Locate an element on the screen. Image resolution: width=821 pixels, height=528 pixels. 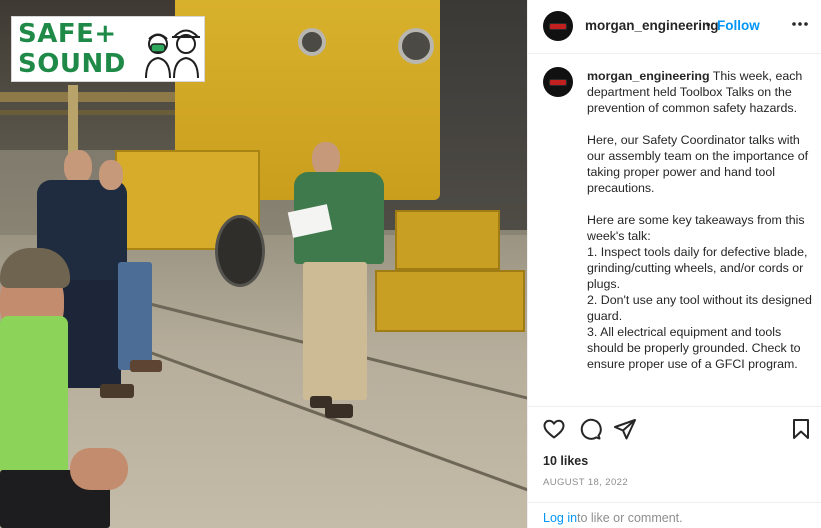
profile-avatar is located at coordinates (558, 26).